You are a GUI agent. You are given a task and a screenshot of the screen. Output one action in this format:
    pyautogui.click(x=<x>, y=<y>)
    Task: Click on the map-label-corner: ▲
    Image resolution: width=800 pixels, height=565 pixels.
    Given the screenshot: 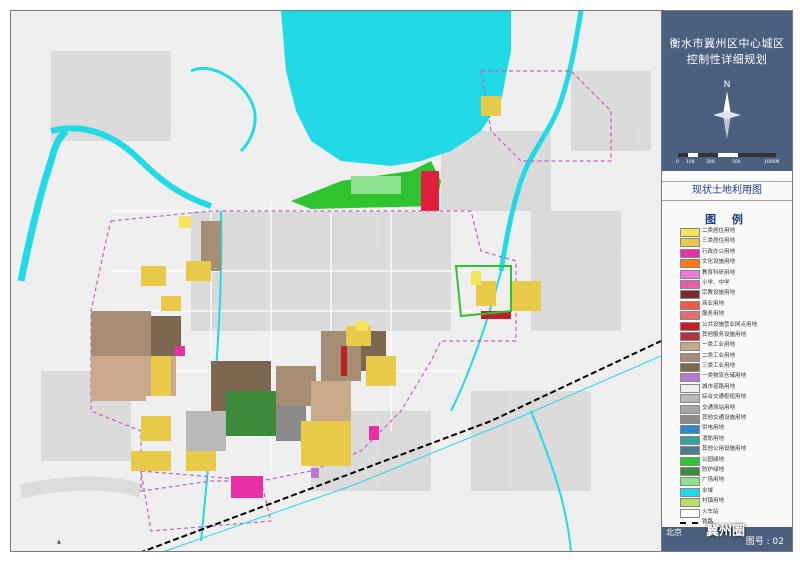 What is the action you would take?
    pyautogui.click(x=59, y=542)
    